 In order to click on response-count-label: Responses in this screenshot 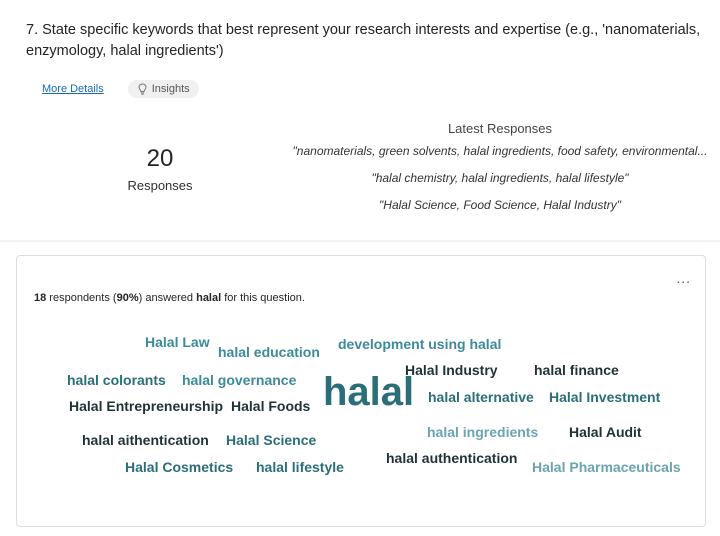, I will do `click(160, 185)`.